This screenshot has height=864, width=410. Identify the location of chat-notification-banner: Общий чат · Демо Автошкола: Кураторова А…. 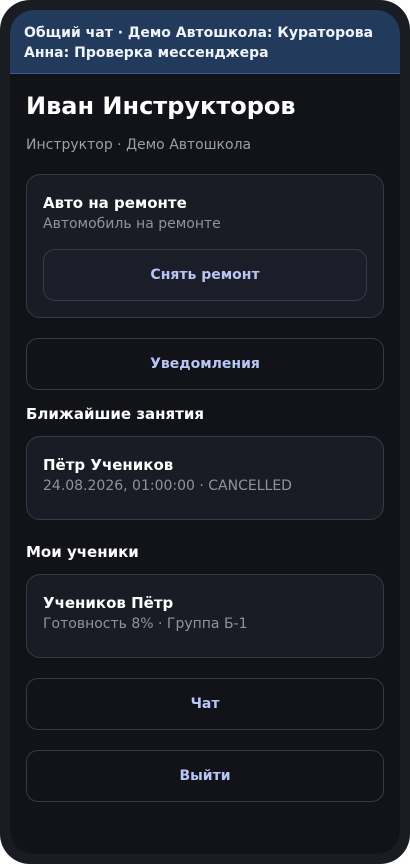
(205, 42).